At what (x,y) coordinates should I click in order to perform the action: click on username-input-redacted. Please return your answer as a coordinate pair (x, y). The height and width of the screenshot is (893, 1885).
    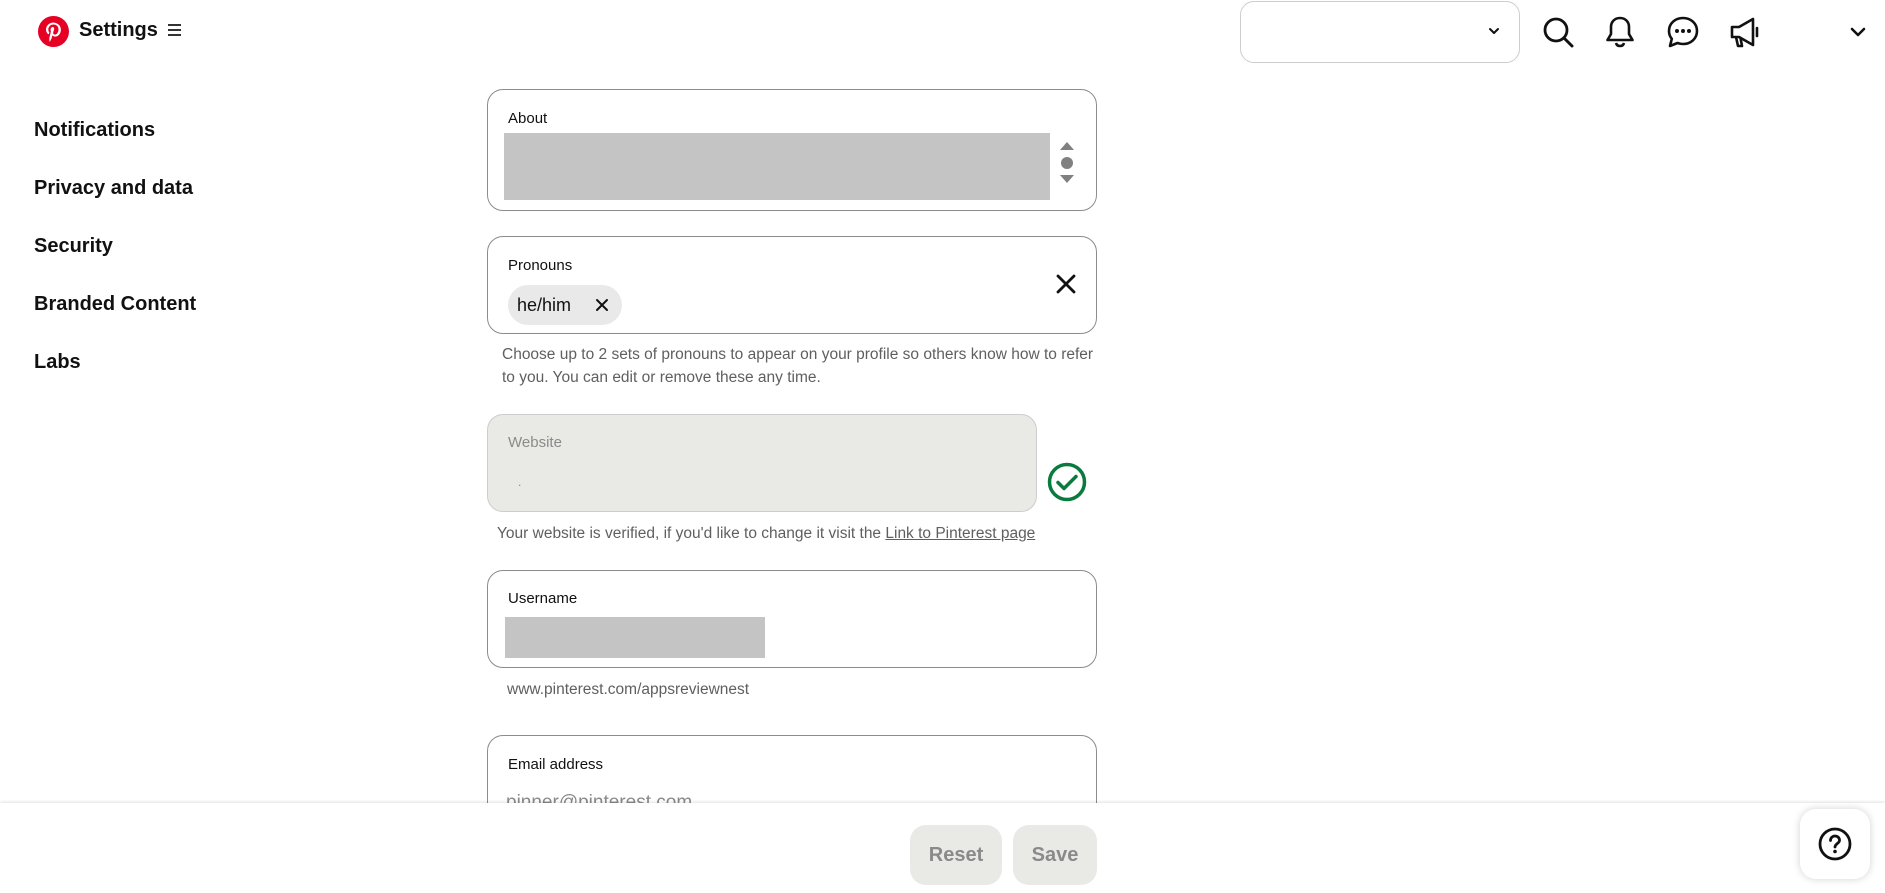
    Looking at the image, I should click on (635, 637).